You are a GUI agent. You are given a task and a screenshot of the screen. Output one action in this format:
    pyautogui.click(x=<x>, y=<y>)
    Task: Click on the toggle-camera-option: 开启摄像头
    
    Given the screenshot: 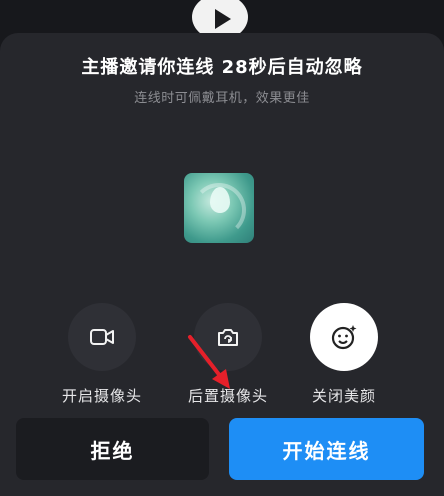 What is the action you would take?
    pyautogui.click(x=102, y=354)
    